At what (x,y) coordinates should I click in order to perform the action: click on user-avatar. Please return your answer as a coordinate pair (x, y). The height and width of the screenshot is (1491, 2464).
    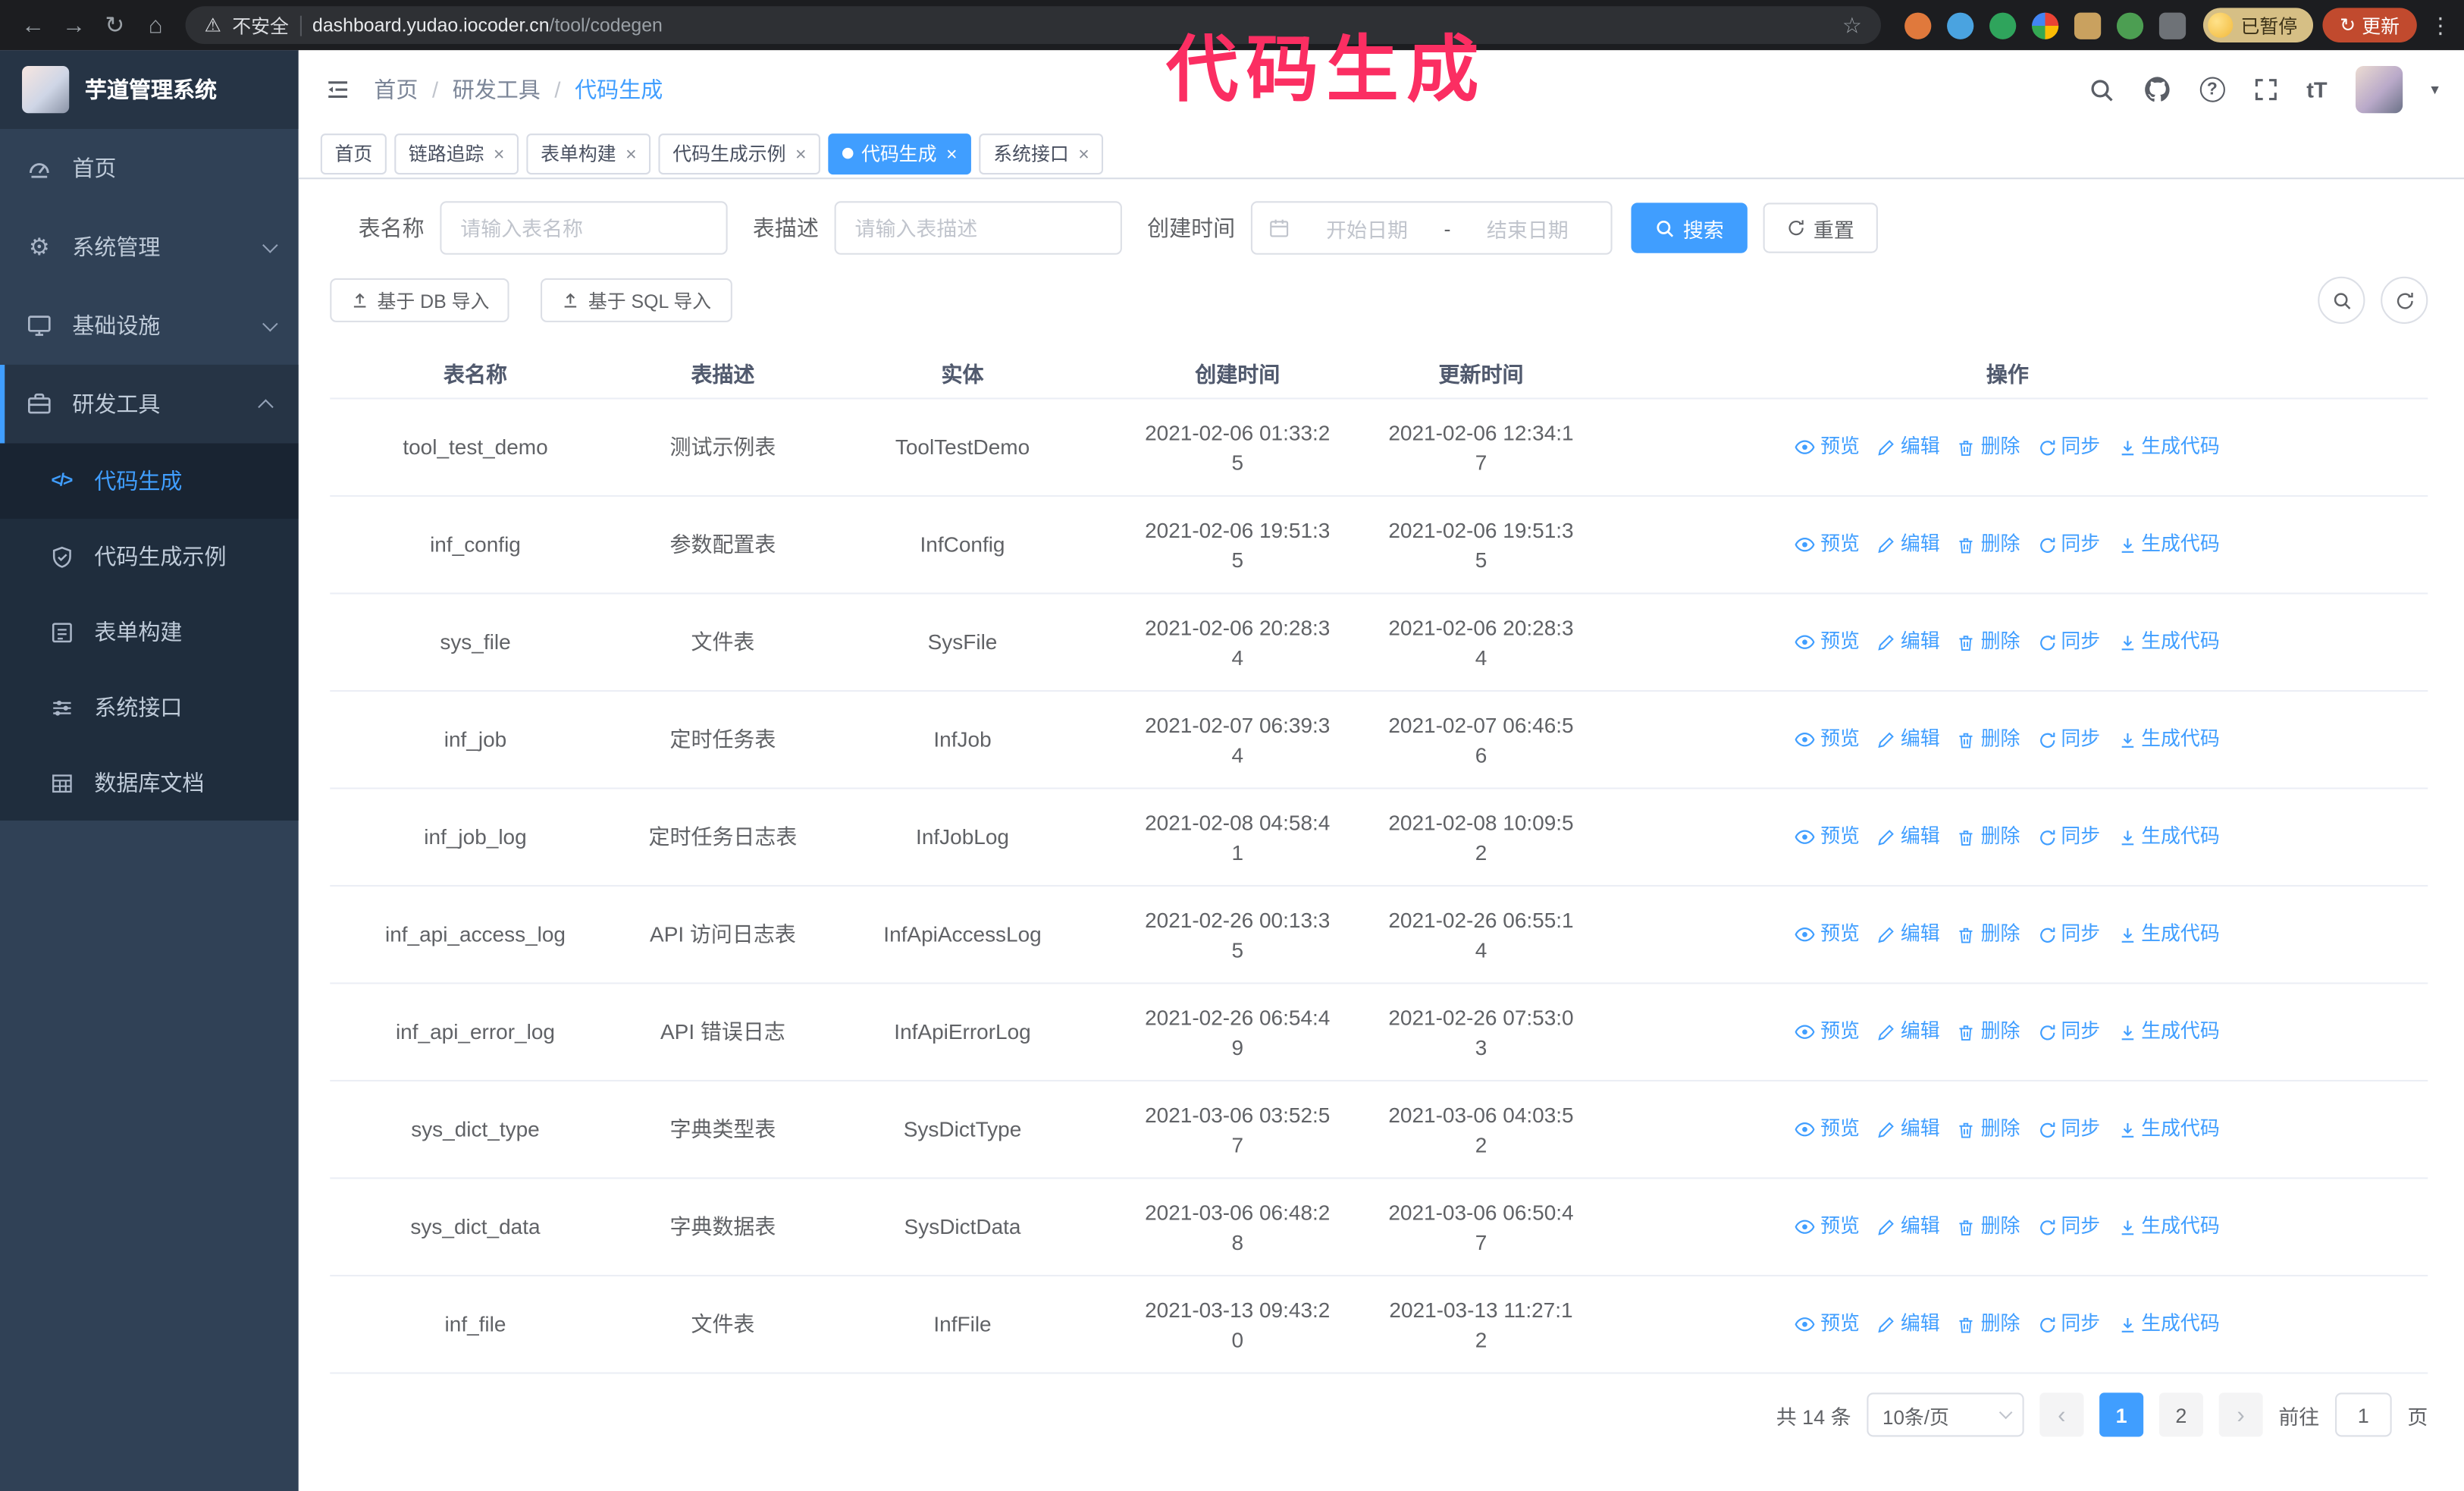
    Looking at the image, I should click on (2379, 90).